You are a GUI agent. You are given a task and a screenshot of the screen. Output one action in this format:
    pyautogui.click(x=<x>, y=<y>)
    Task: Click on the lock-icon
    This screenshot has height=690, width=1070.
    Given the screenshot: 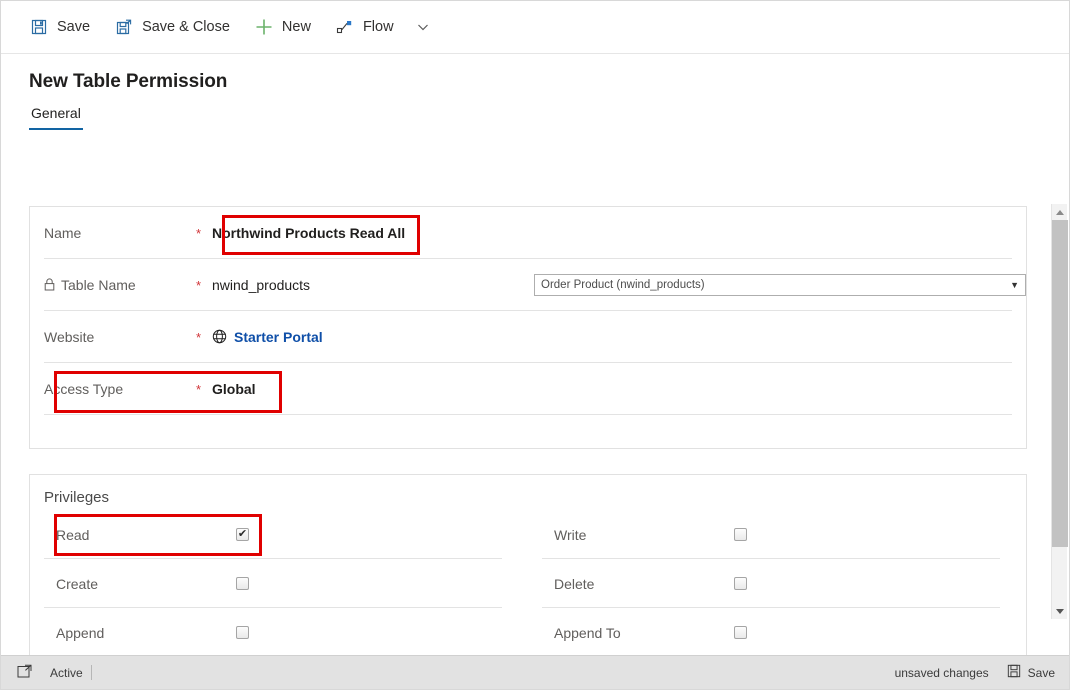 What is the action you would take?
    pyautogui.click(x=49, y=285)
    